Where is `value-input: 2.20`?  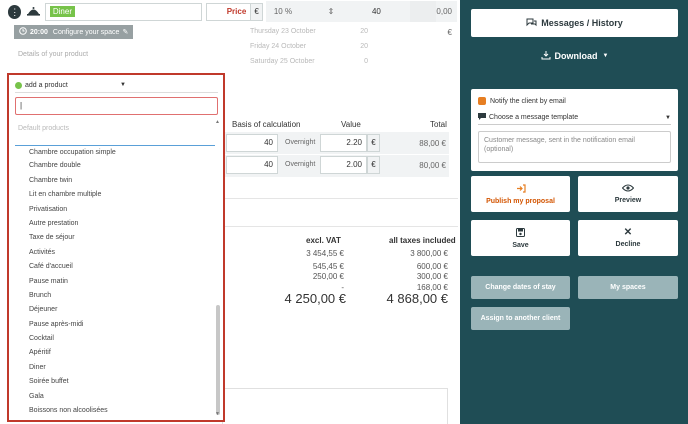
value-input: 2.20 is located at coordinates (343, 143).